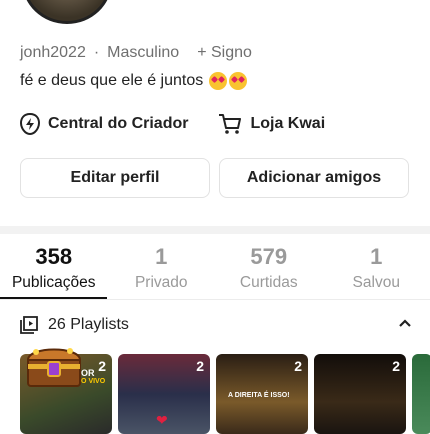  I want to click on profile-meta: jonh2022 · Masculino + Signo, so click(136, 53).